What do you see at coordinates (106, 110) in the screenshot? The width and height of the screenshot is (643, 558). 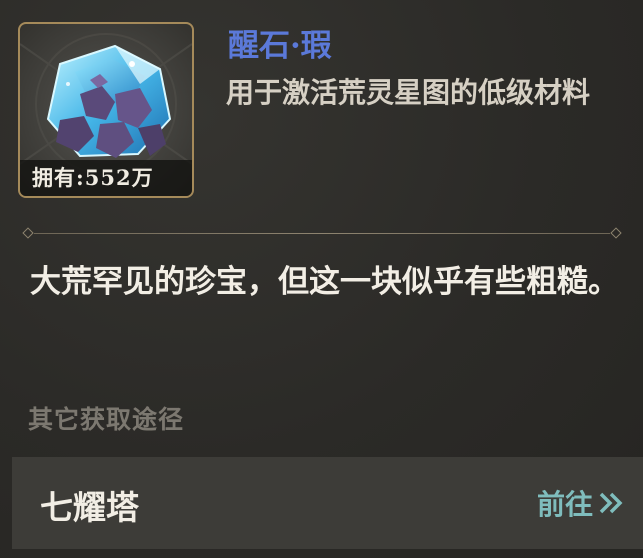 I see `item-icon-frame: 拥有:552万` at bounding box center [106, 110].